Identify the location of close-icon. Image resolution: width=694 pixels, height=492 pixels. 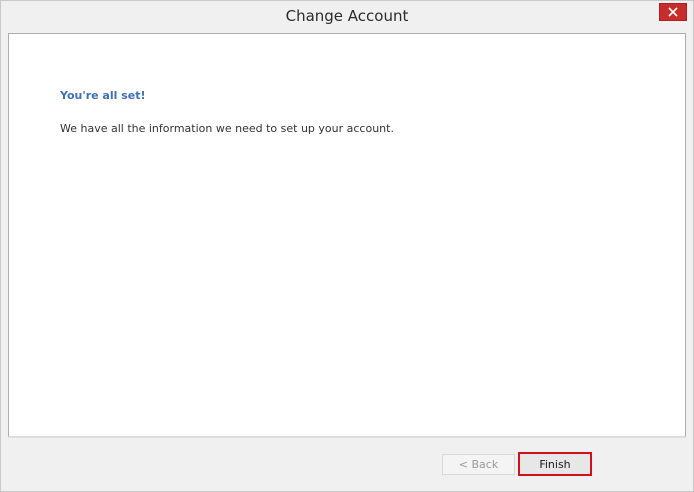
(673, 12).